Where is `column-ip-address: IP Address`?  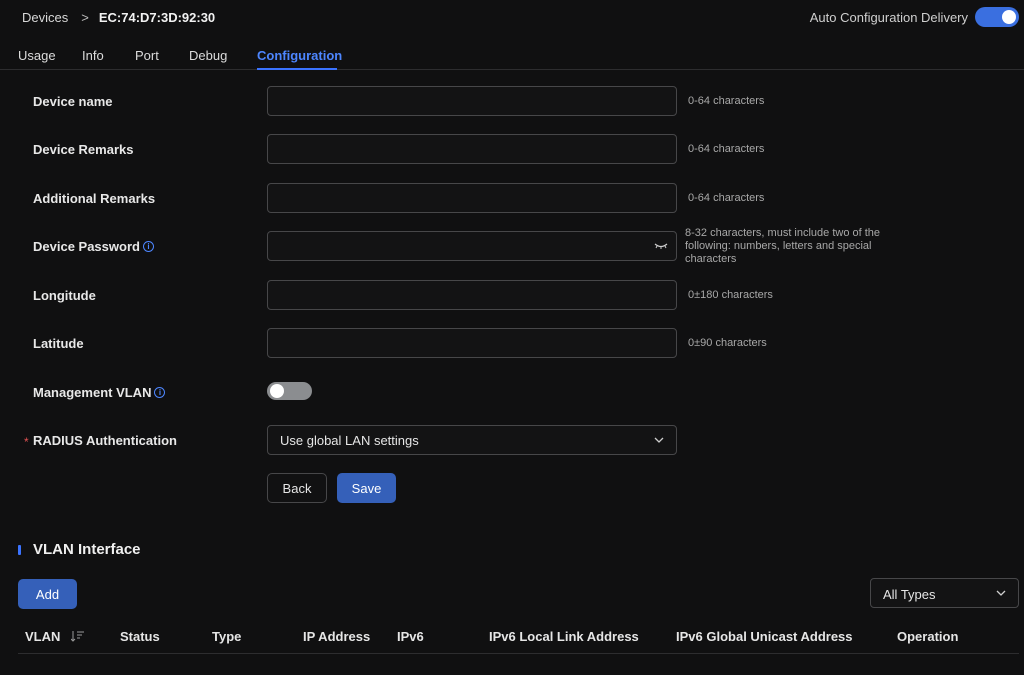 column-ip-address: IP Address is located at coordinates (337, 636).